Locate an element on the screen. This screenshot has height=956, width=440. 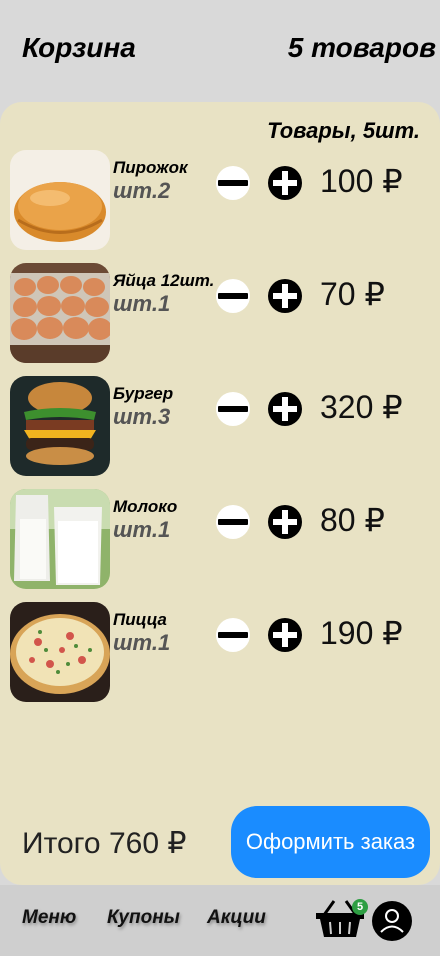
burger-image is located at coordinates (60, 426).